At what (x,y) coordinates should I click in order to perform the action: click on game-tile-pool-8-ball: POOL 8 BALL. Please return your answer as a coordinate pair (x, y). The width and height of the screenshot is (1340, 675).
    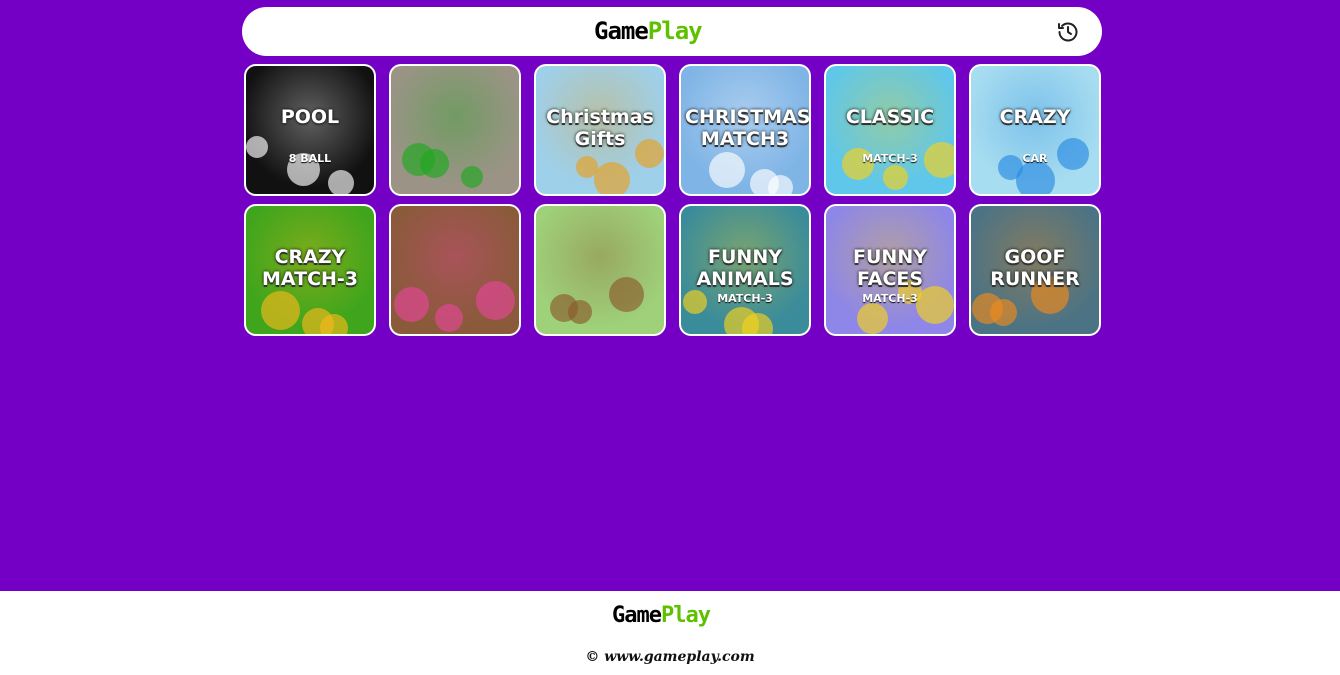
    Looking at the image, I should click on (310, 130).